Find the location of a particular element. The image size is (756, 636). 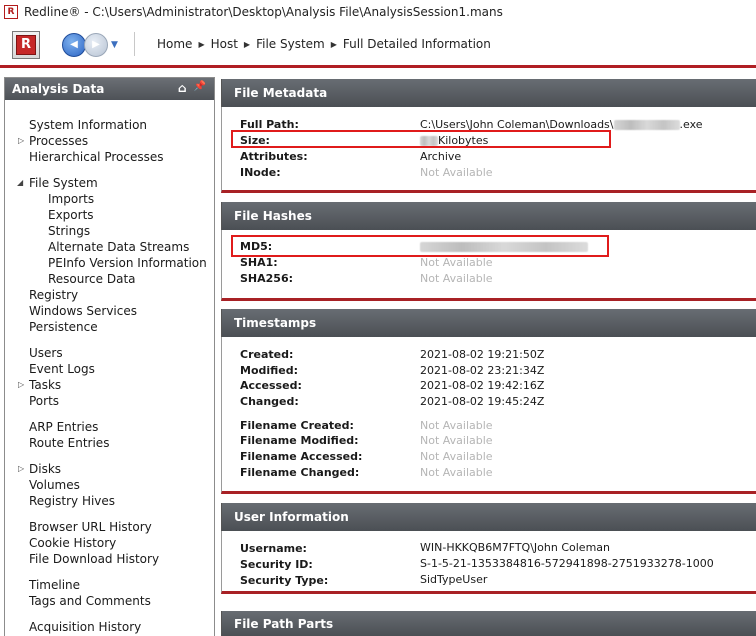

tree-item-persistence: Persistence is located at coordinates (63, 327).